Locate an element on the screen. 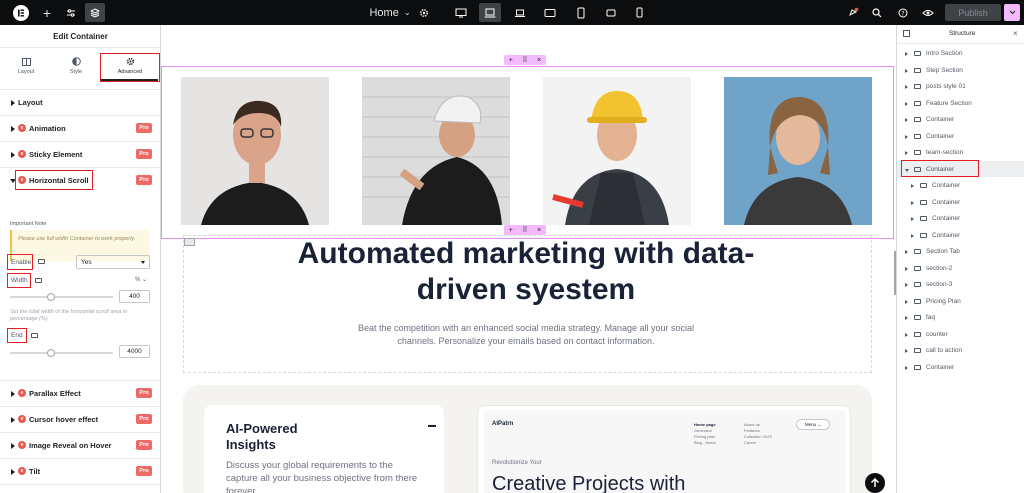 This screenshot has width=1024, height=493. mockup-eyebrow: Revolutionize Your is located at coordinates (517, 463).